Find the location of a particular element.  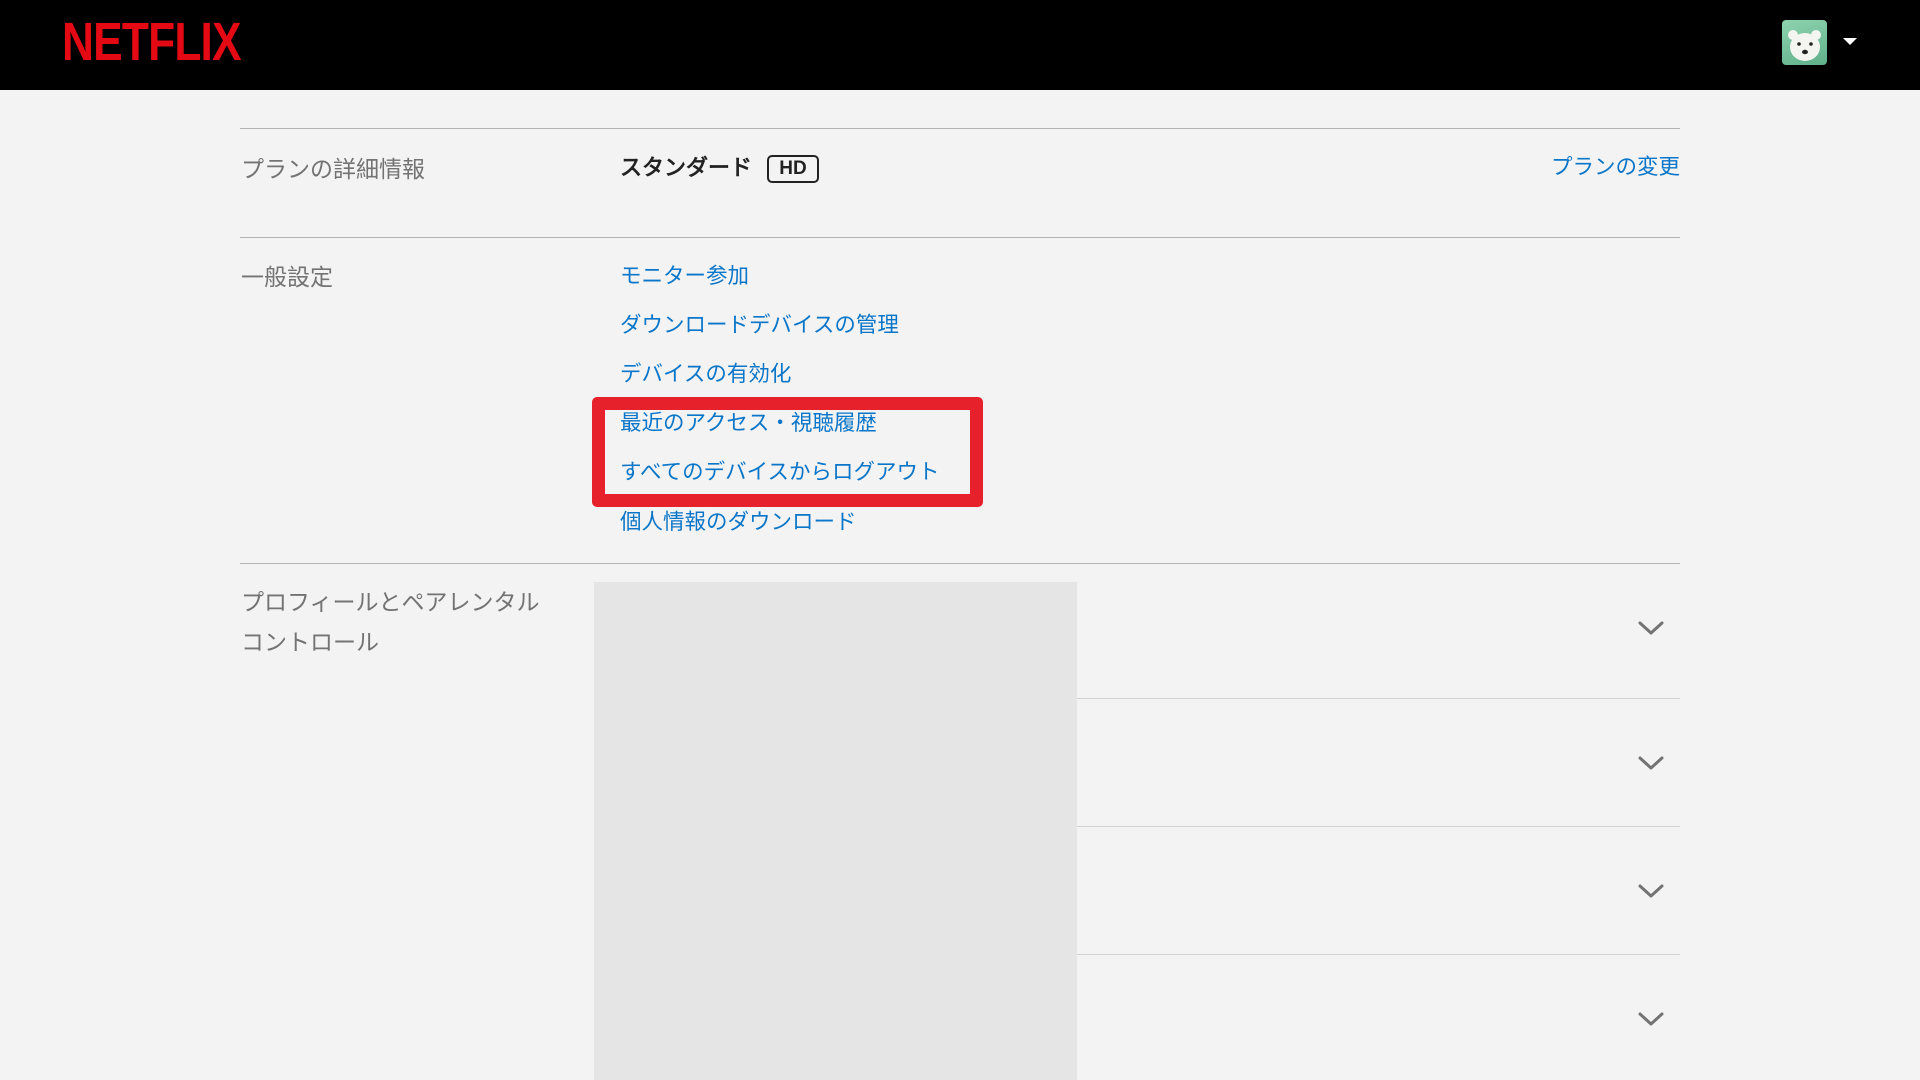

manage-download-devices-link: ダウンロードデバイスの管理 is located at coordinates (759, 326).